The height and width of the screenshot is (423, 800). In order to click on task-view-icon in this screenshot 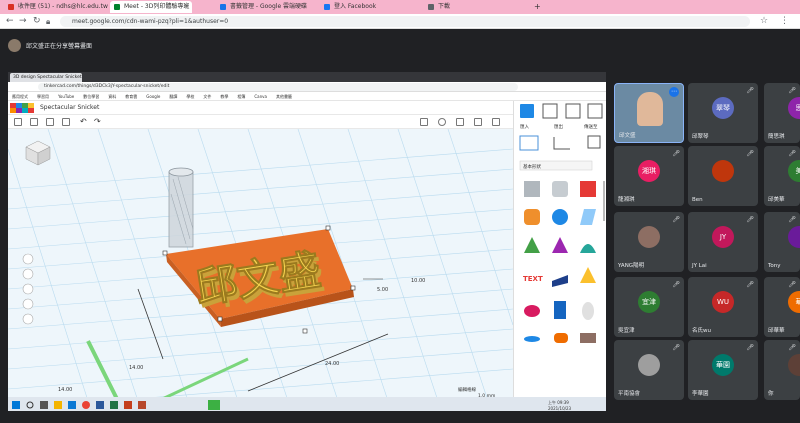, I will do `click(44, 405)`.